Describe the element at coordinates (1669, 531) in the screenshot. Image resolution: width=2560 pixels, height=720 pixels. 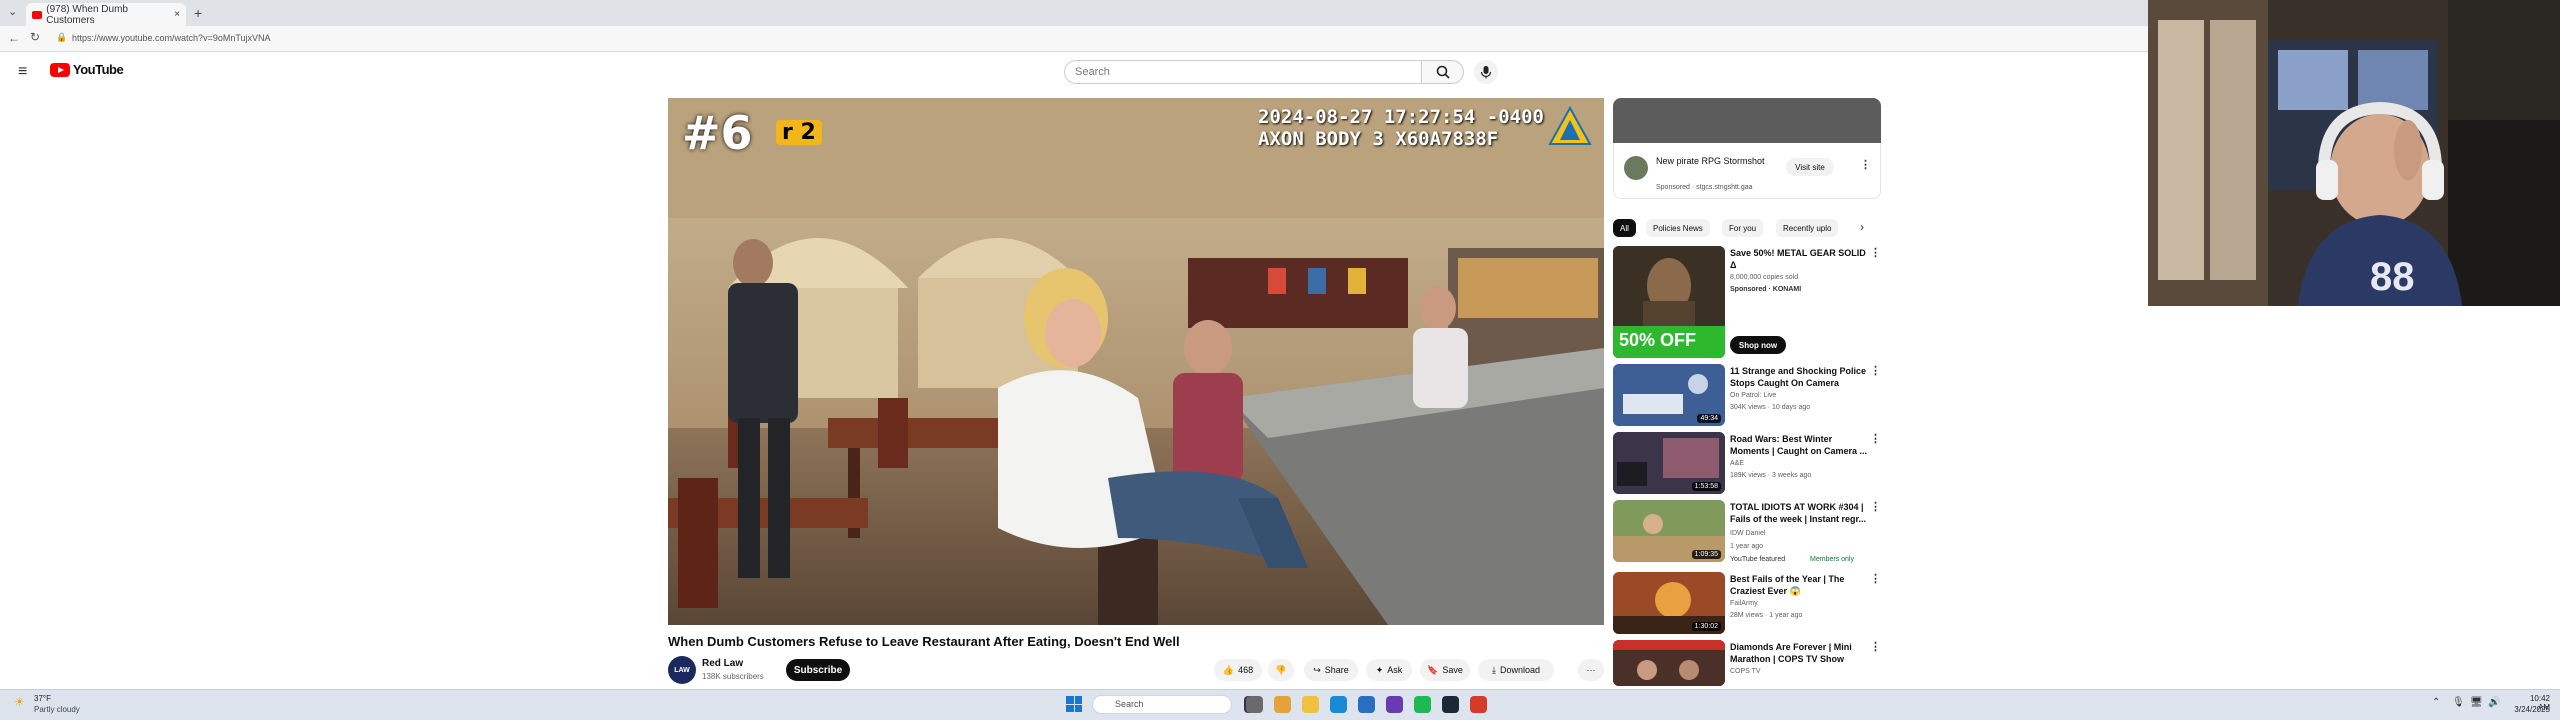
I see `rec-thumbnail-3: 1:09:35` at that location.